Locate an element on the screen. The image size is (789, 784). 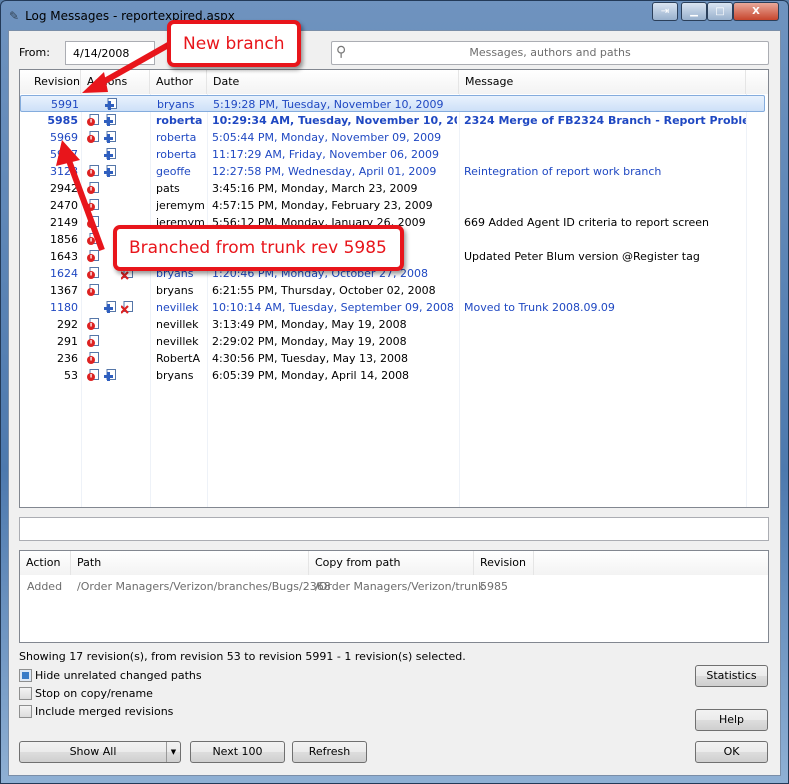
callout-new-branch: New branch is located at coordinates (234, 43).